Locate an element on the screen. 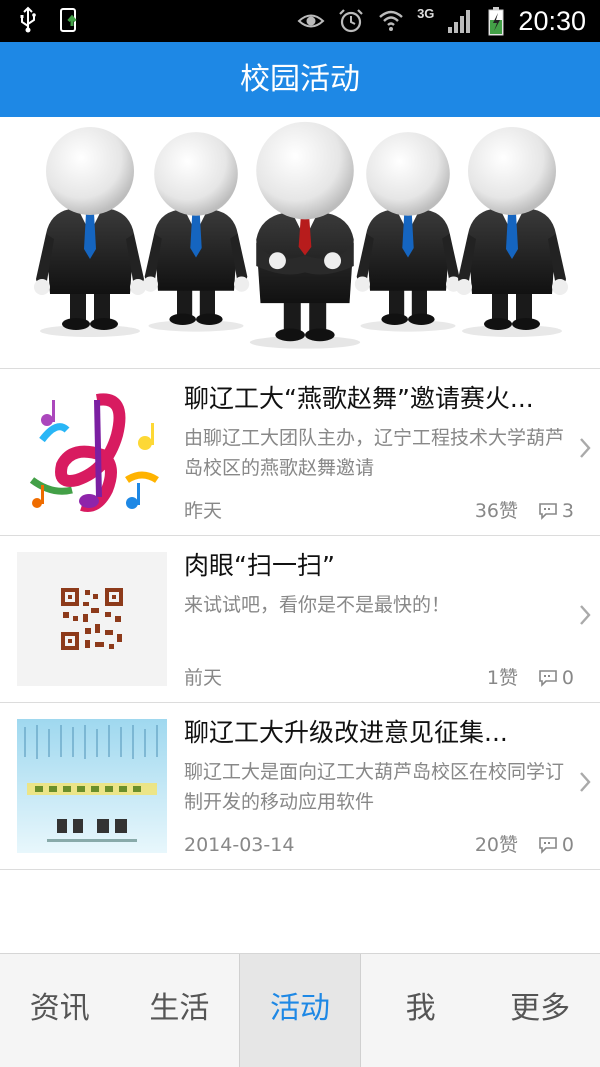  battery-charging-icon is located at coordinates (496, 21).